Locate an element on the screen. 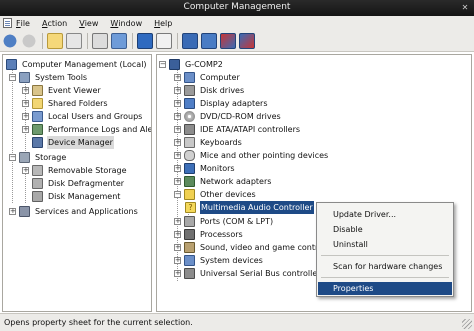 Image resolution: width=474 pixels, height=331 pixels. menu-window: Window is located at coordinates (126, 23).